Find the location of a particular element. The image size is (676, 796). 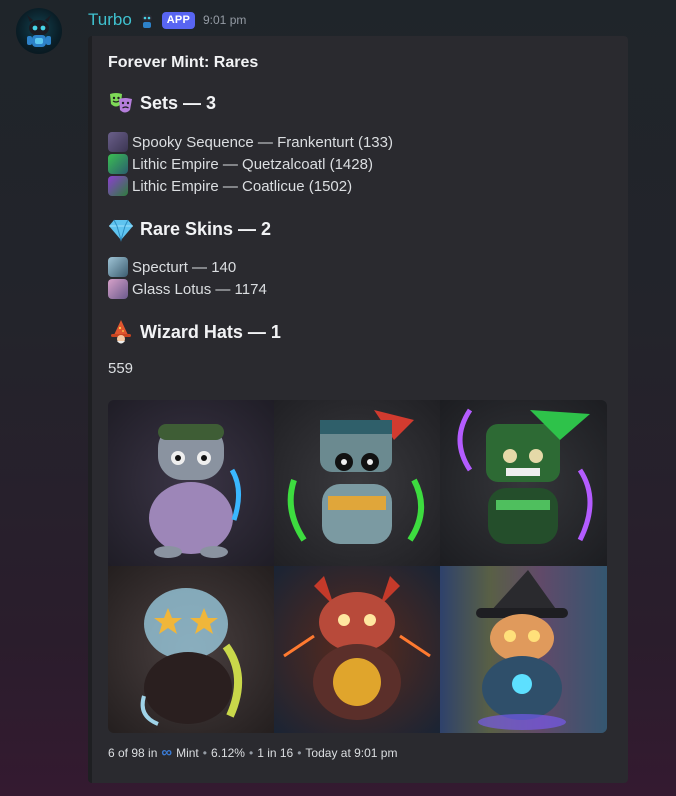

theater-masks-icon is located at coordinates (121, 103).